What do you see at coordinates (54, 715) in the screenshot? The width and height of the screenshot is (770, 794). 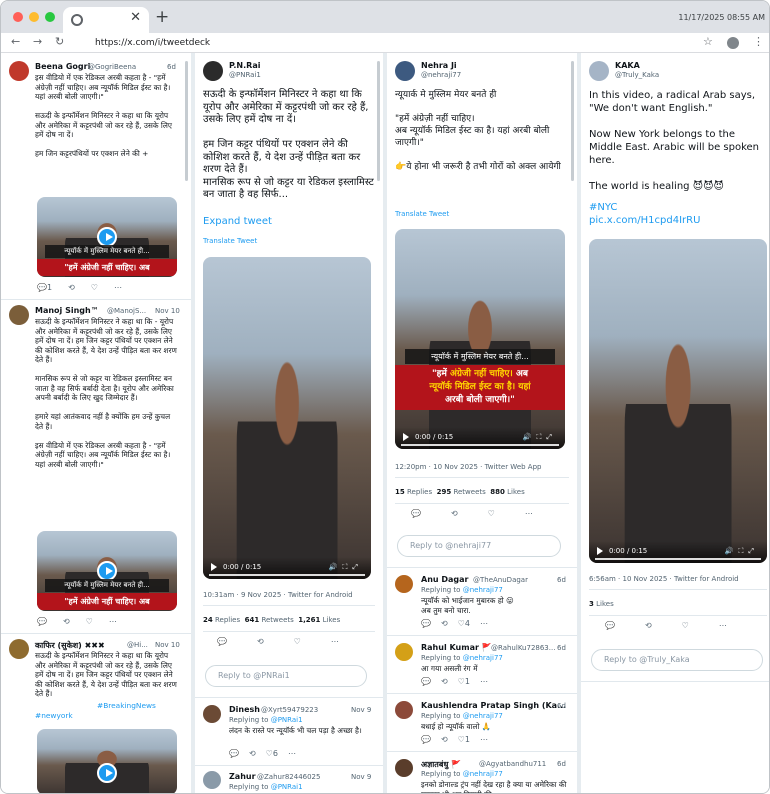 I see `hashtag-link: #newyork` at bounding box center [54, 715].